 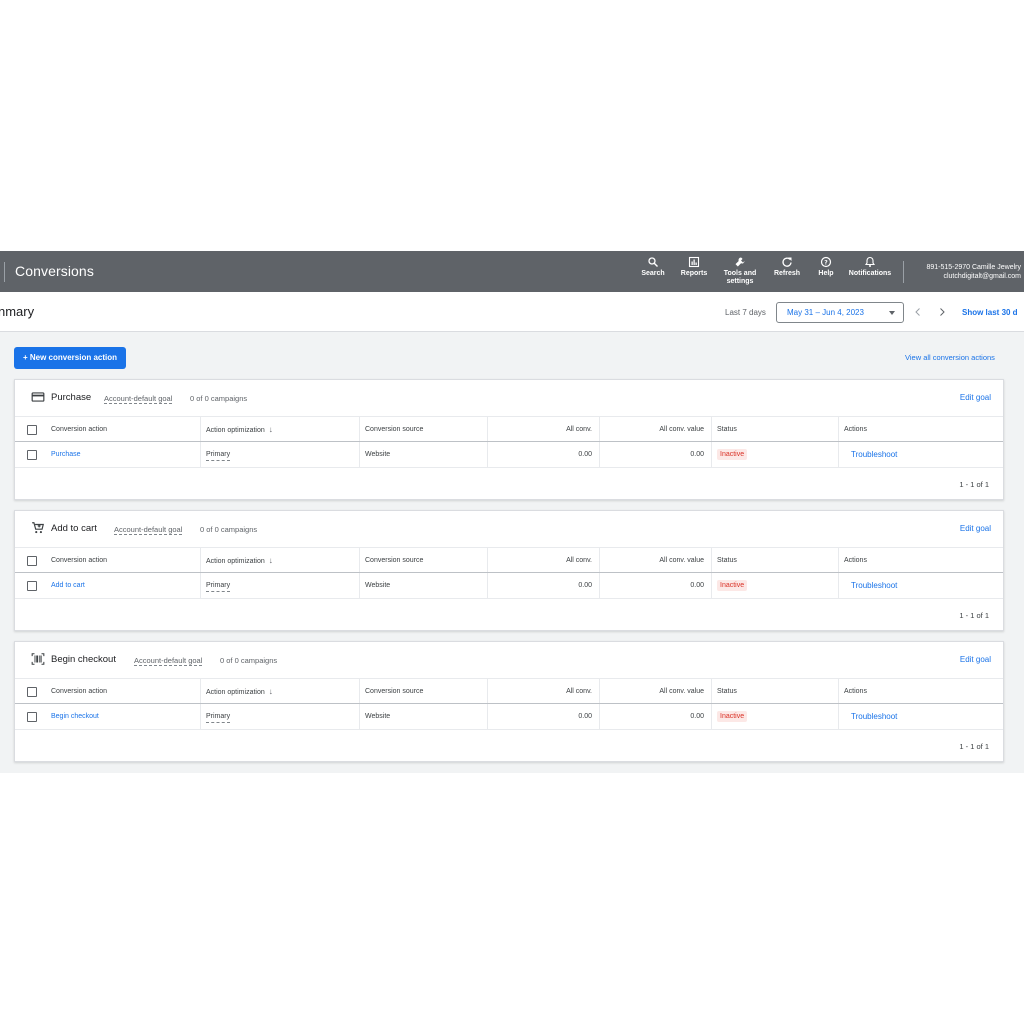 What do you see at coordinates (38, 397) in the screenshot?
I see `credit-card-icon` at bounding box center [38, 397].